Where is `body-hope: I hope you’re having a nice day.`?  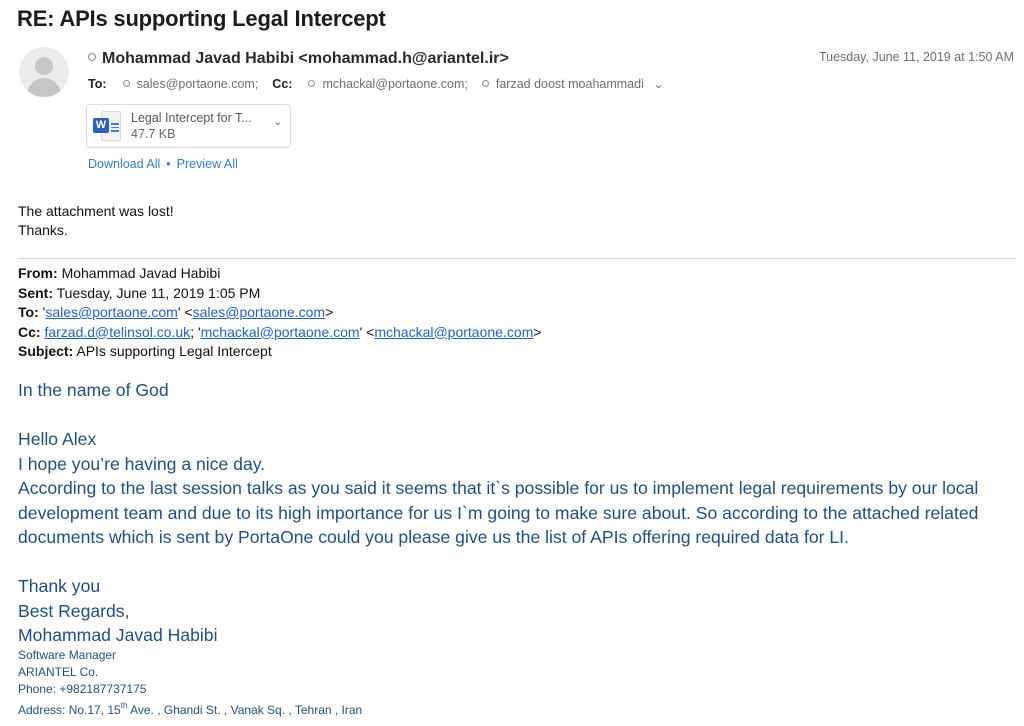 body-hope: I hope you’re having a nice day. is located at coordinates (142, 463).